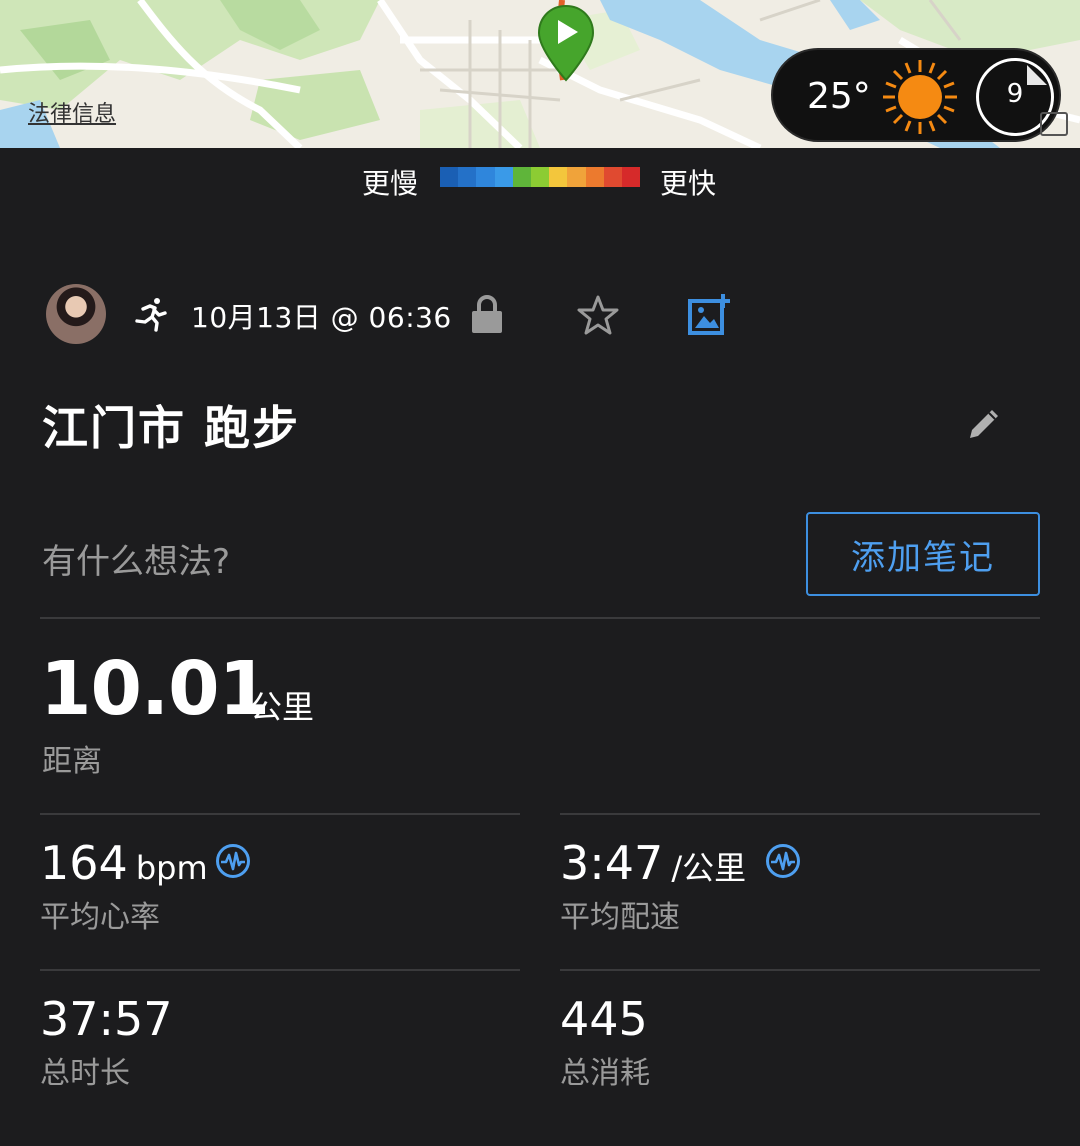  I want to click on pace-gradient-bar, so click(540, 177).